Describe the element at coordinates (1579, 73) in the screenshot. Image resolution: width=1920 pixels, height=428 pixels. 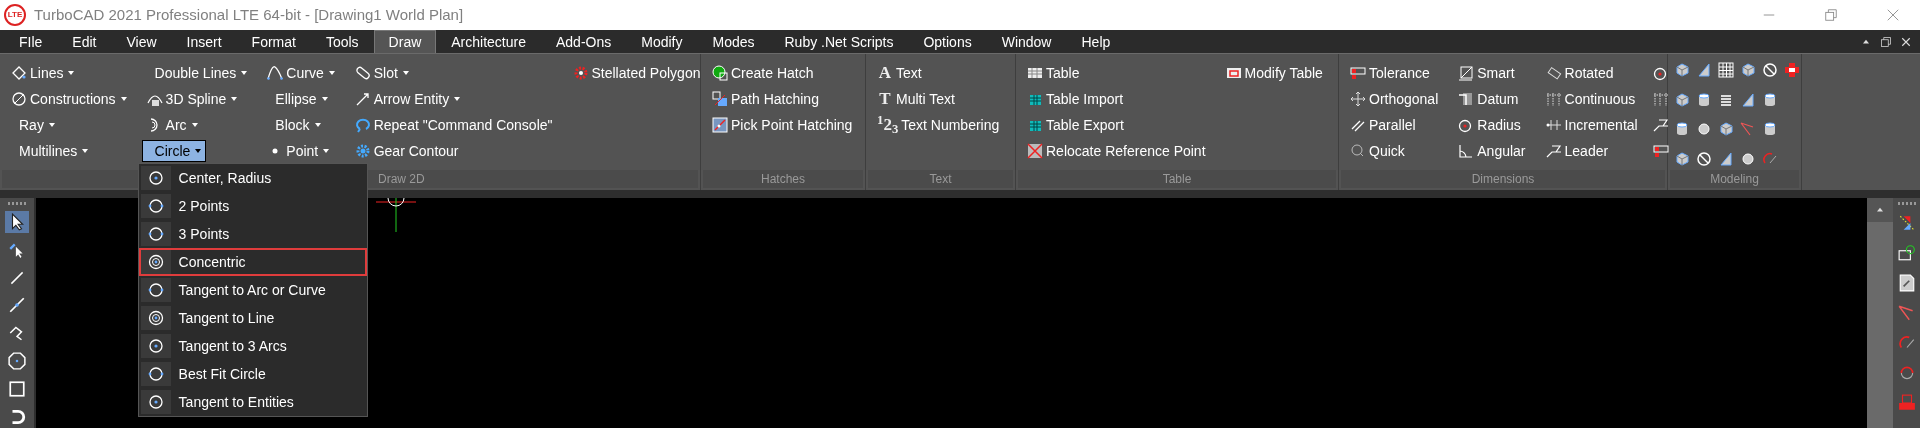
I see `ribbon-button: Rotated` at that location.